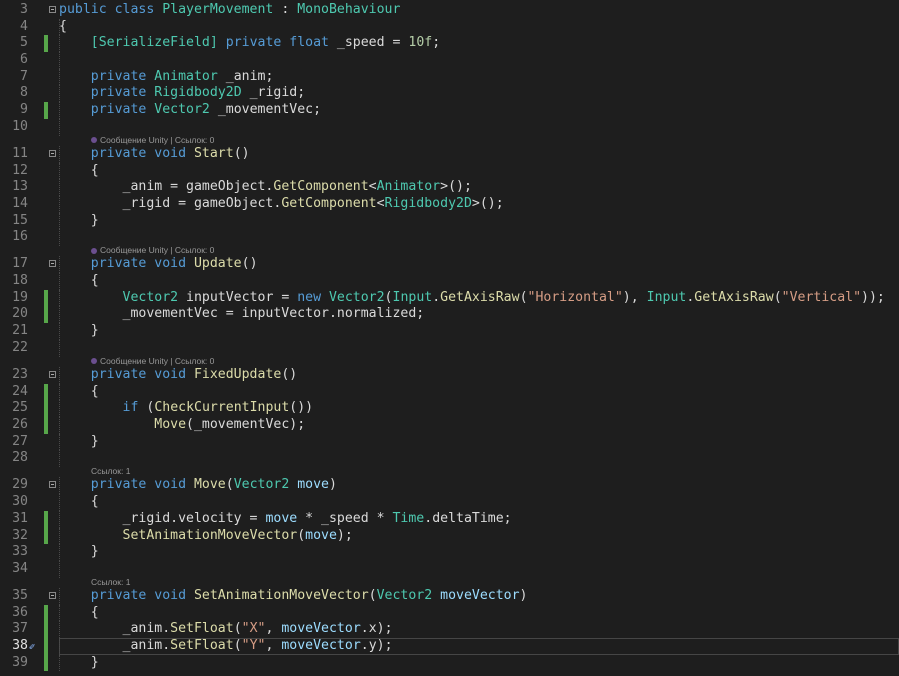  What do you see at coordinates (449, 265) in the screenshot?
I see `code-line: 17 private void Update()` at bounding box center [449, 265].